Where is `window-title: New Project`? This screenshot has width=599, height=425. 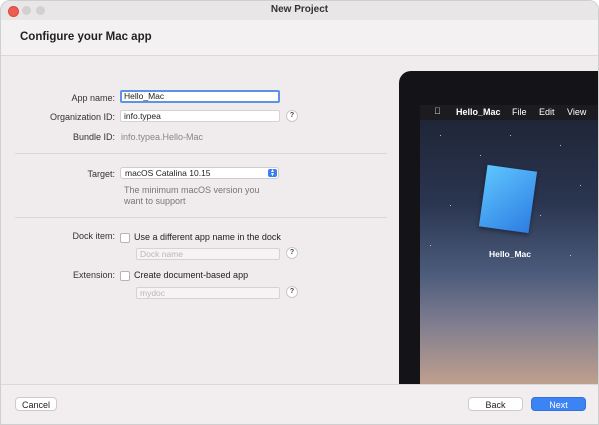
window-title: New Project is located at coordinates (299, 9).